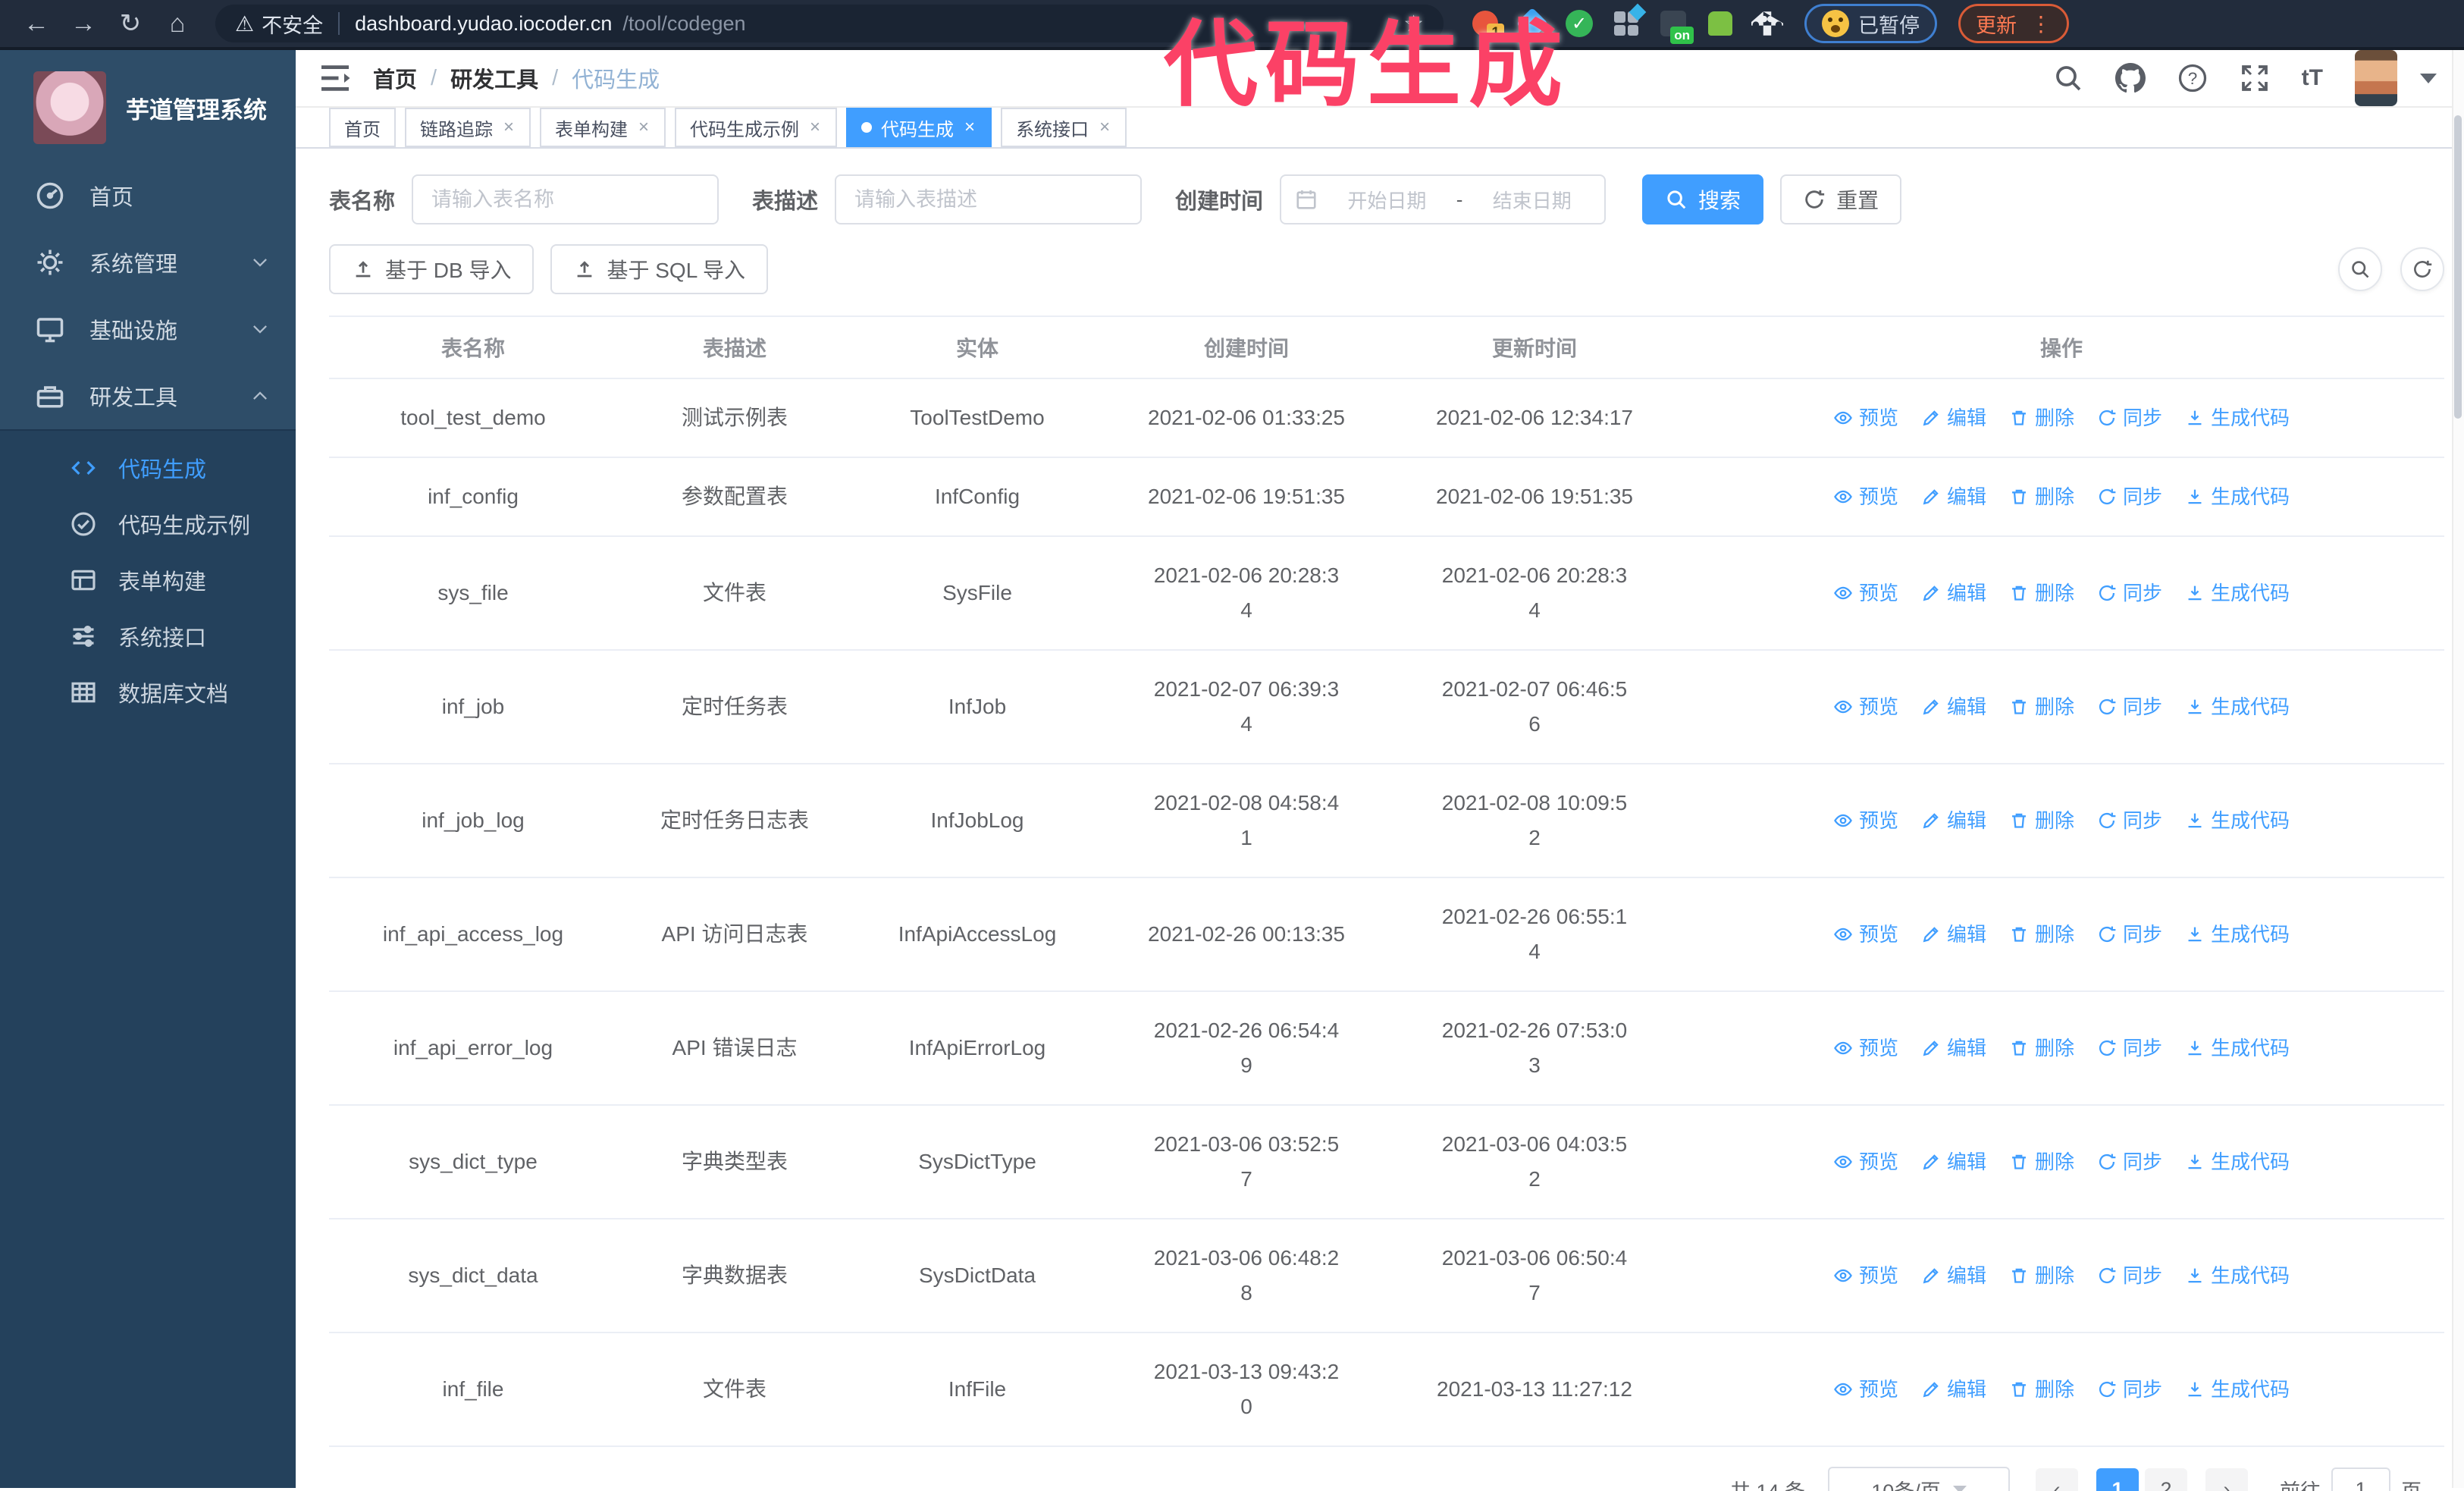  I want to click on sidebar-subitem-表单构建: 表单构建, so click(148, 580).